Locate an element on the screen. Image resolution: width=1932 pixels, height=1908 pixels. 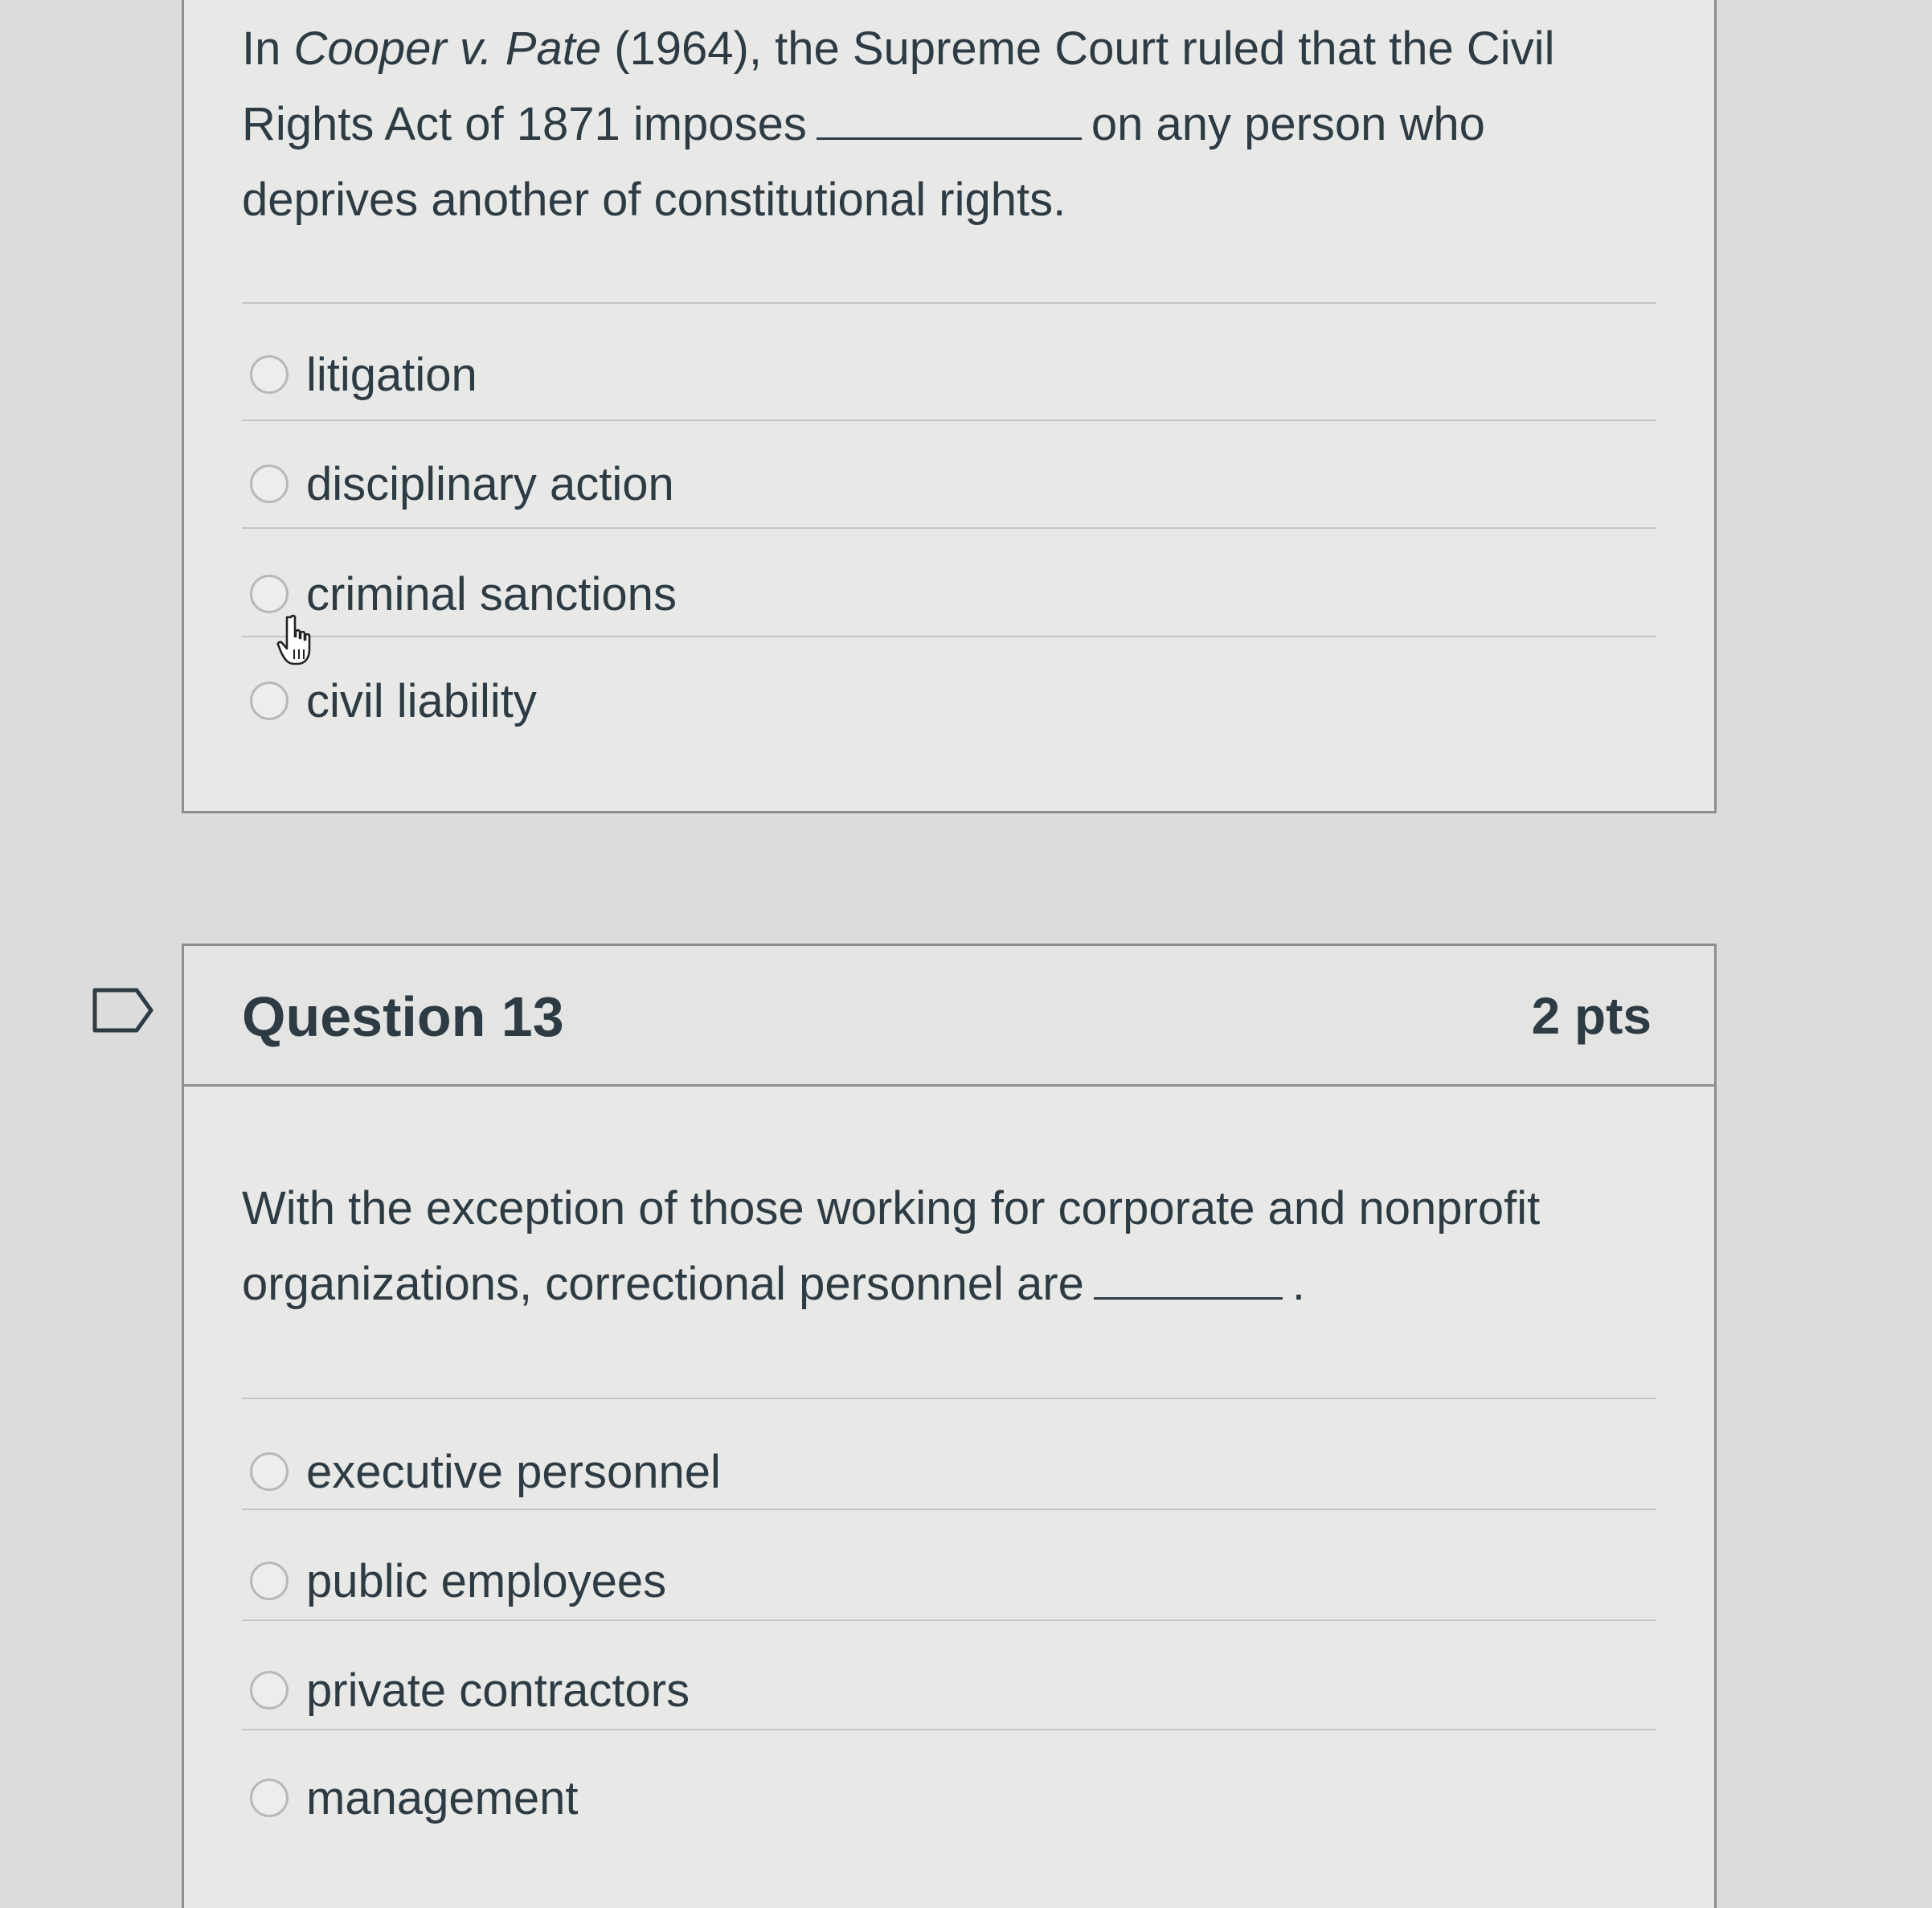
question-header: Question 13 2 pts is located at coordinates (949, 1016).